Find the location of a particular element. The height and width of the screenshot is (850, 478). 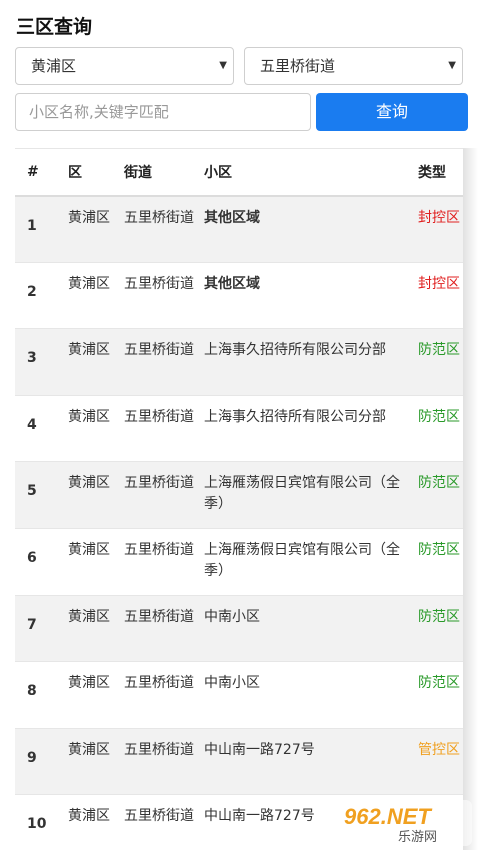

row-number: 10 is located at coordinates (41, 822).